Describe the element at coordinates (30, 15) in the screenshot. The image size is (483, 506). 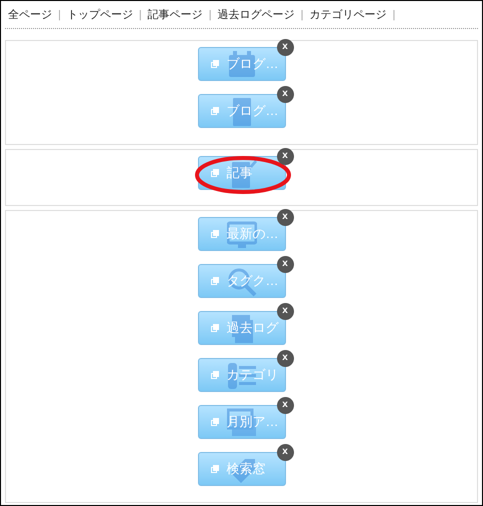
I see `nav-link: 全ページ` at that location.